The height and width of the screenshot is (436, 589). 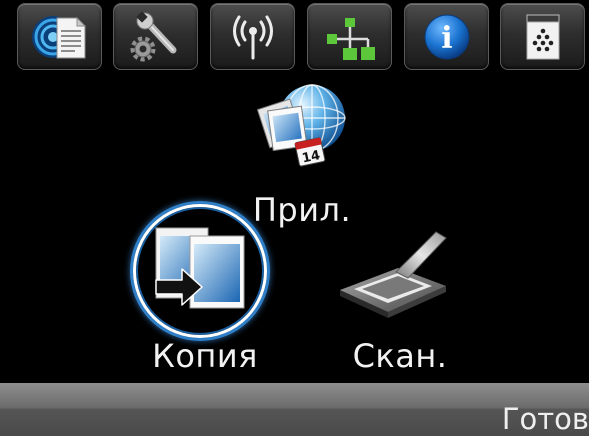 I want to click on supplies-button, so click(x=542, y=36).